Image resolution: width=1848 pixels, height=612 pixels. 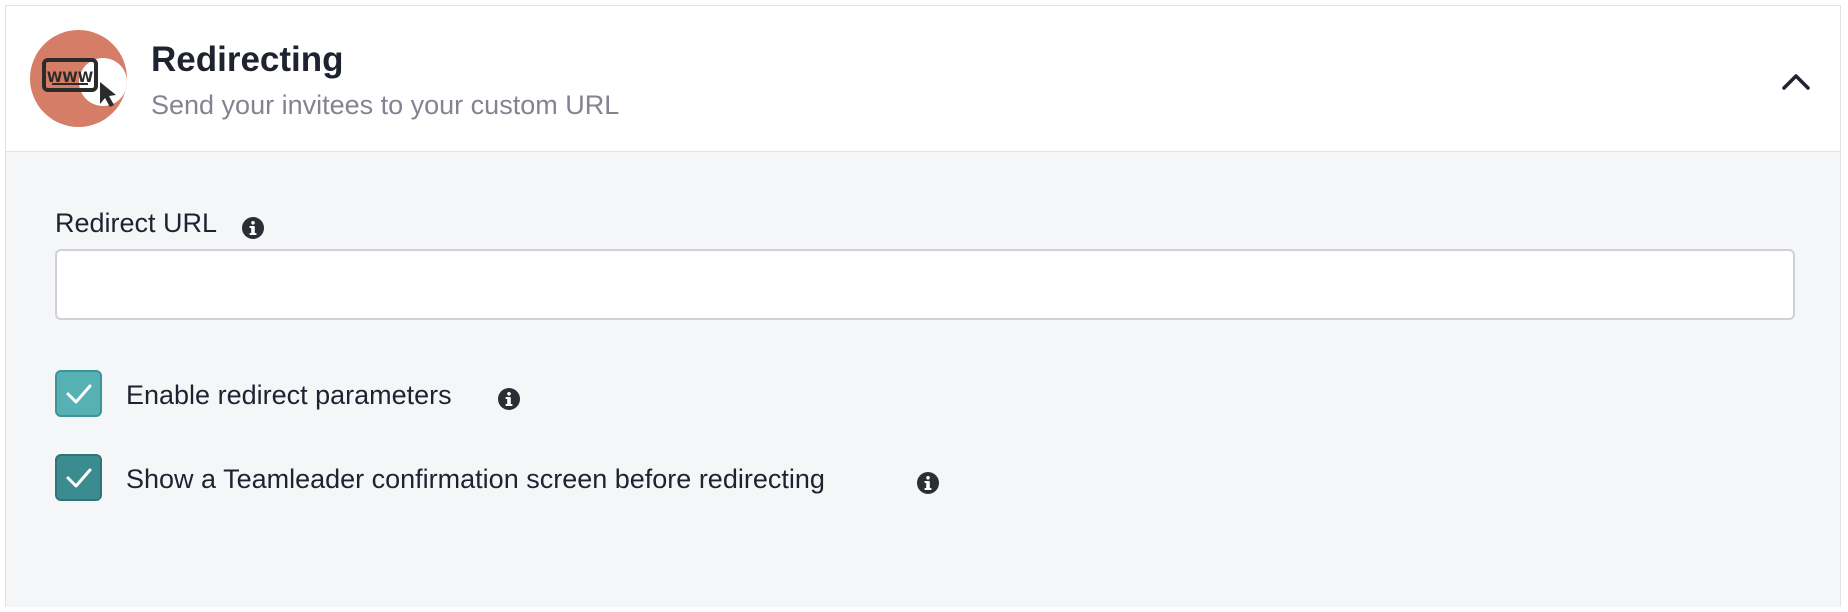 What do you see at coordinates (247, 59) in the screenshot?
I see `section-title: Redirecting` at bounding box center [247, 59].